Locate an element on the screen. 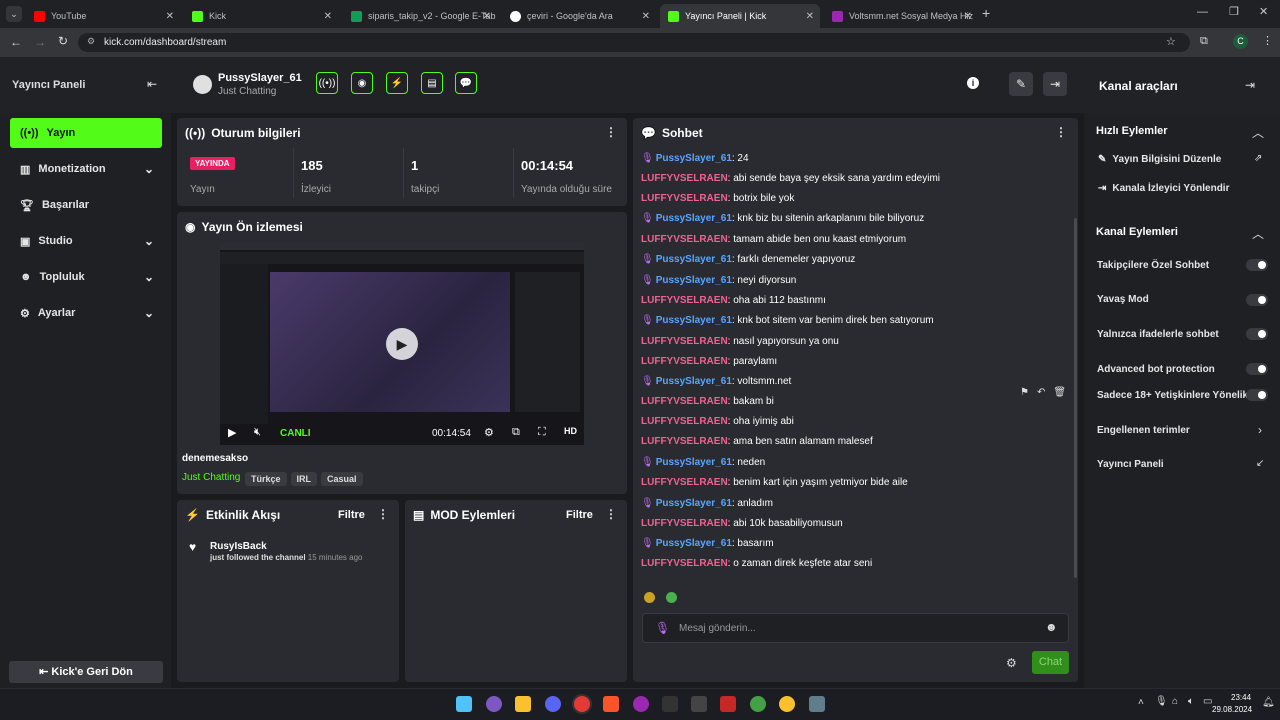 The width and height of the screenshot is (1280, 720). play-icon: ▶ is located at coordinates (232, 432).